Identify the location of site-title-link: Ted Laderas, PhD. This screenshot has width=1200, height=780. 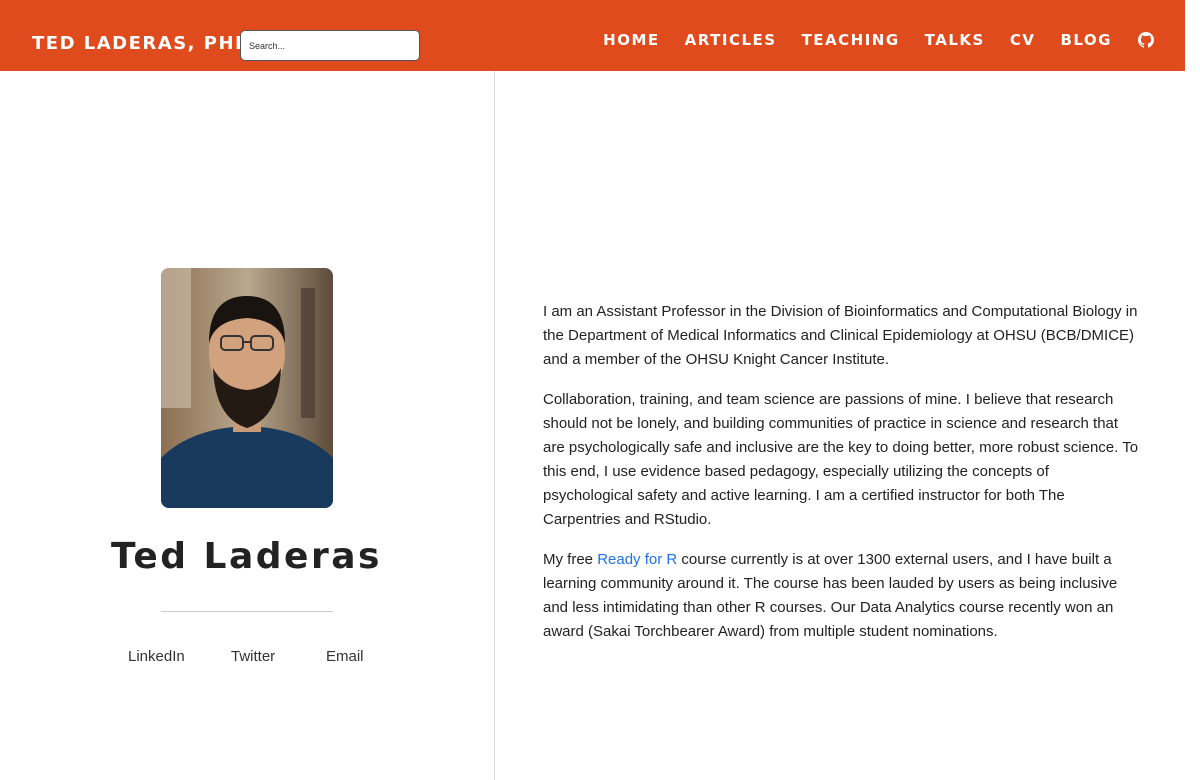
(141, 43).